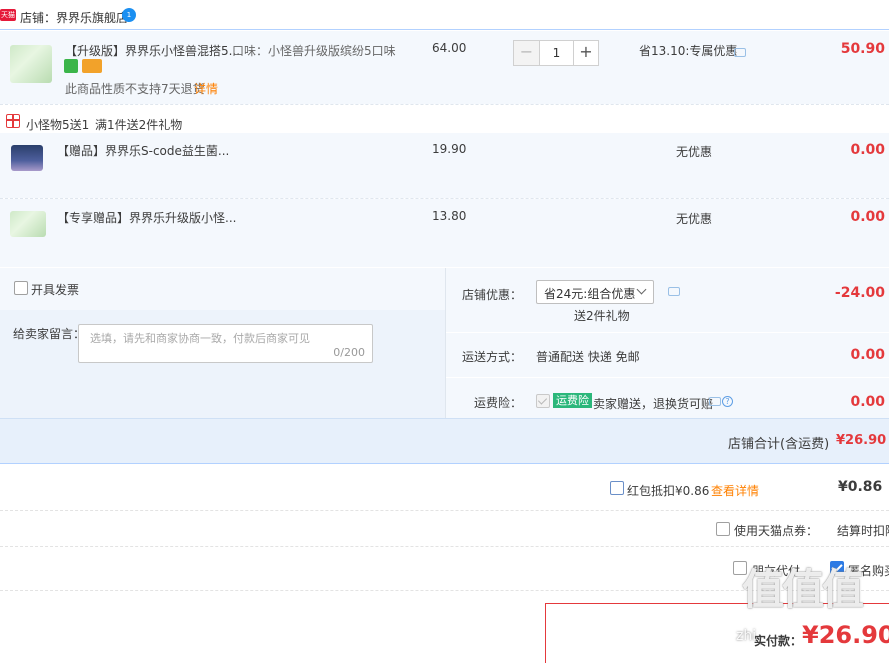 Image resolution: width=889 pixels, height=663 pixels. What do you see at coordinates (572, 400) in the screenshot?
I see `insurance-tag: 运费险` at bounding box center [572, 400].